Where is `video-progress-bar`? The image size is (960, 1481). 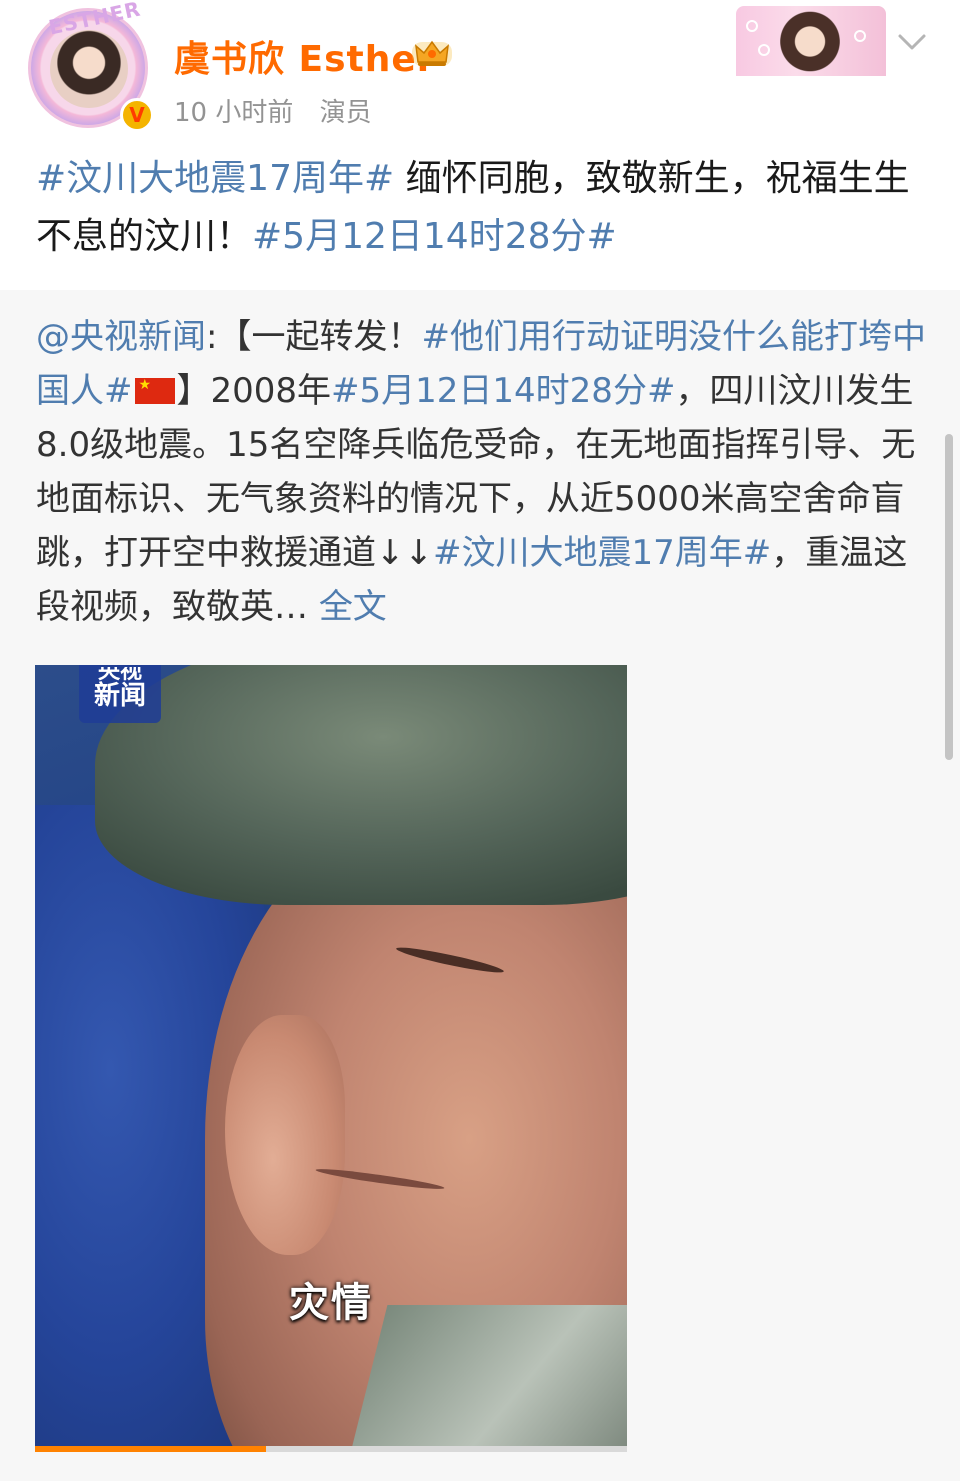 video-progress-bar is located at coordinates (331, 1449).